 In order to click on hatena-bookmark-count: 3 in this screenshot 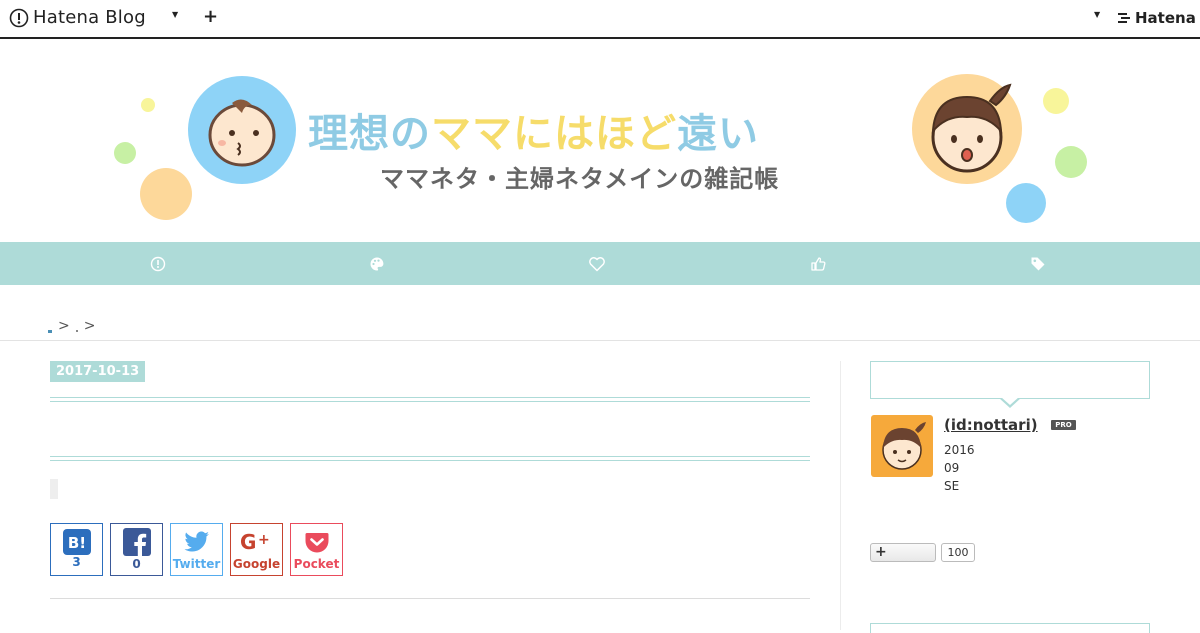, I will do `click(76, 562)`.